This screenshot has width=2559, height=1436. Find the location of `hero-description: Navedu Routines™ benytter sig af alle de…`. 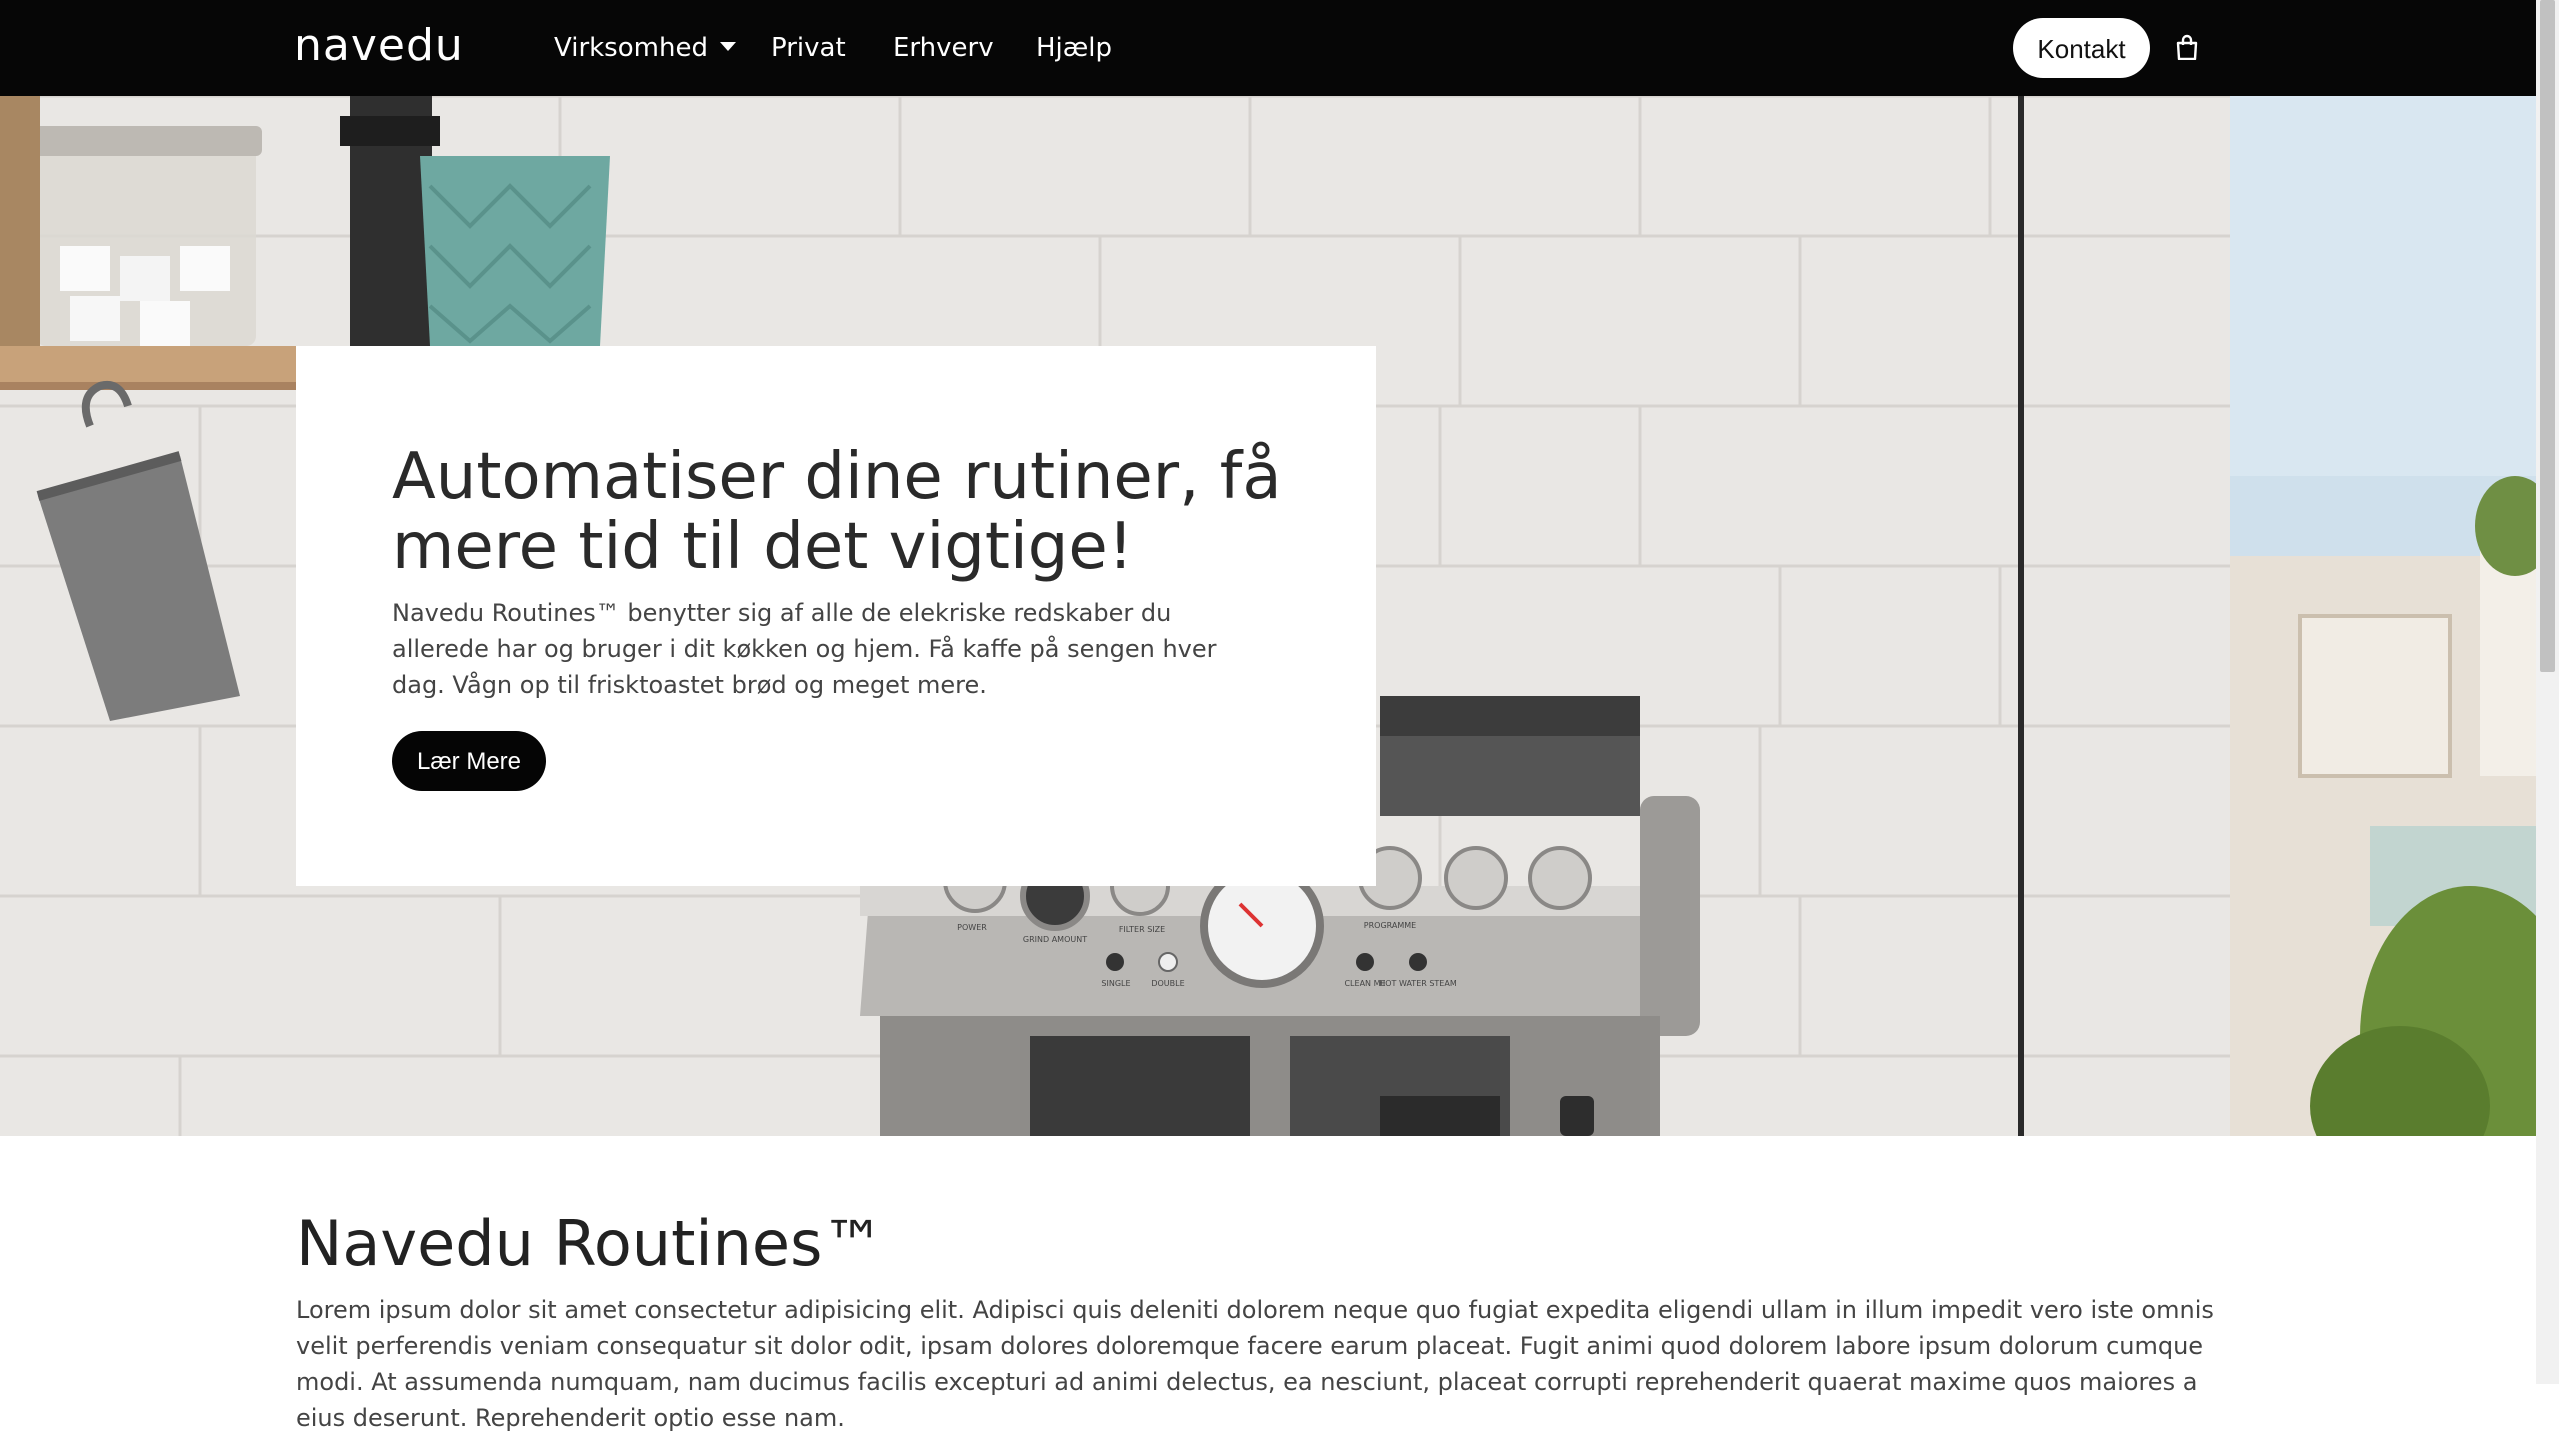

hero-description: Navedu Routines™ benytter sig af alle de… is located at coordinates (804, 649).